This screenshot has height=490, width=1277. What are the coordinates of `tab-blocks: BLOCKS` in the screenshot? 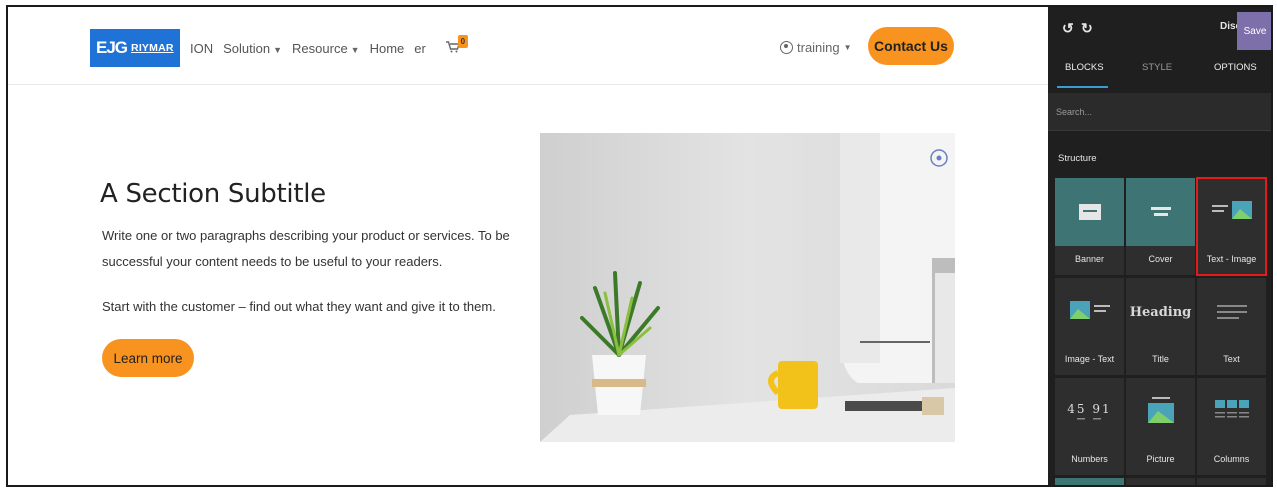 It's located at (1084, 67).